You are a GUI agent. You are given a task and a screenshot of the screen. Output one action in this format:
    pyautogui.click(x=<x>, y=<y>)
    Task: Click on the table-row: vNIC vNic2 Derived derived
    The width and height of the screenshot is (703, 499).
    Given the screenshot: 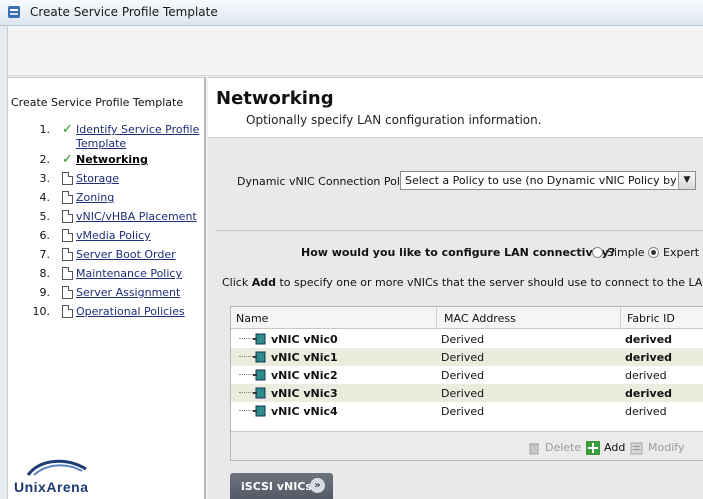 What is the action you would take?
    pyautogui.click(x=467, y=375)
    